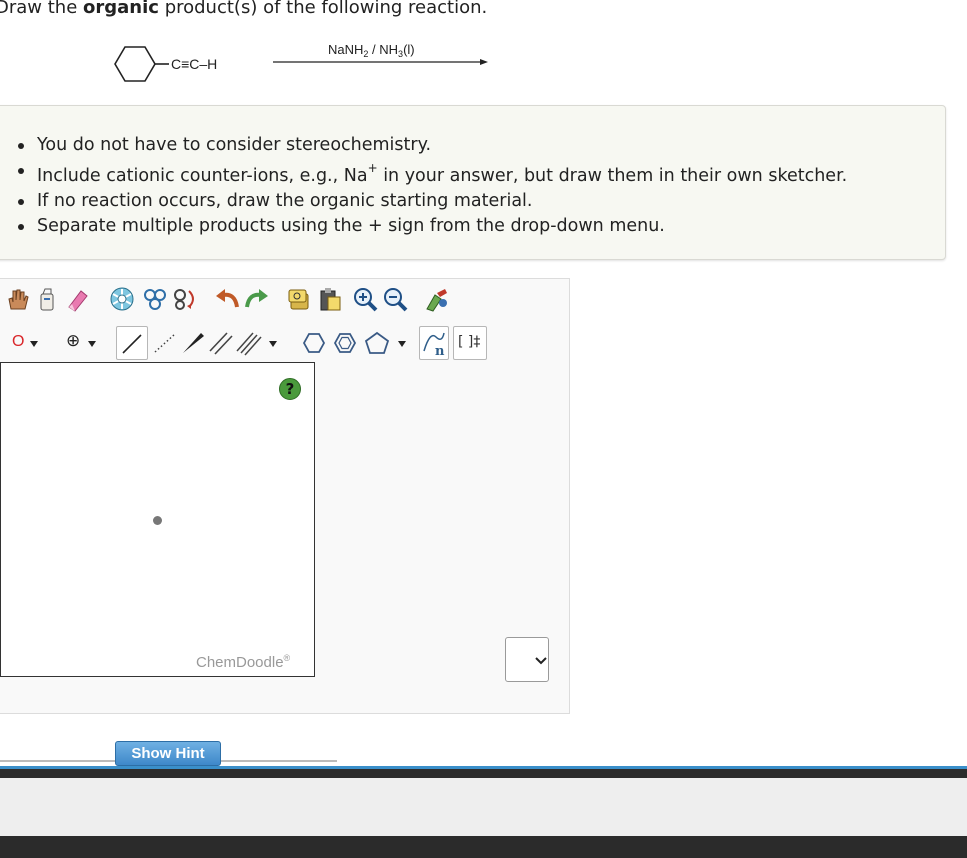 The width and height of the screenshot is (967, 858). I want to click on canvas-cursor-dot, so click(157, 520).